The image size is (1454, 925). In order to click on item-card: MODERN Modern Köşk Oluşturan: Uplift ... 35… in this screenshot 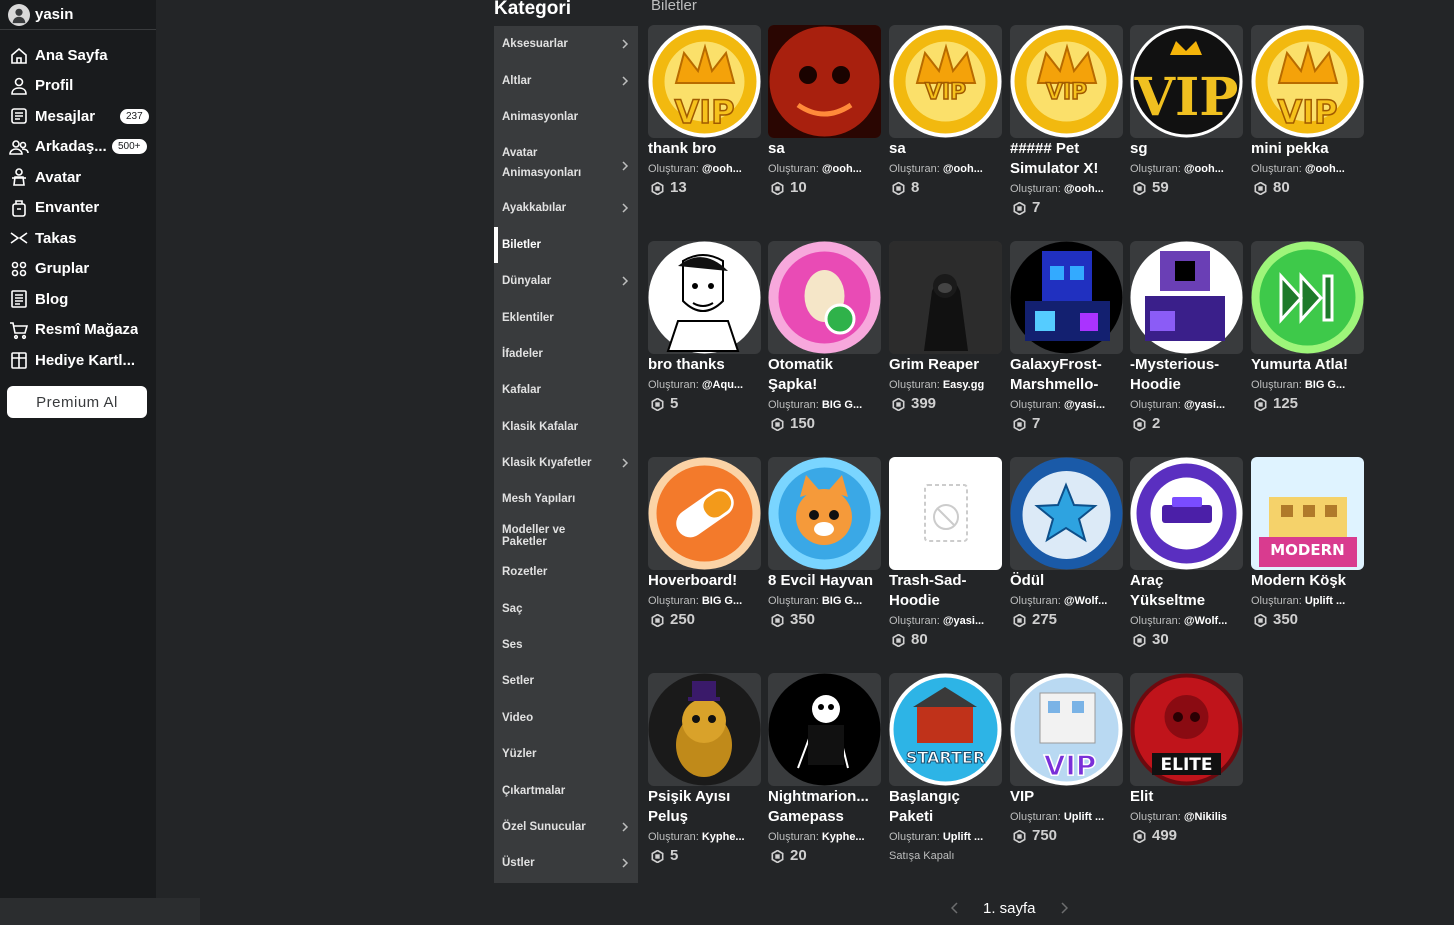, I will do `click(1308, 543)`.